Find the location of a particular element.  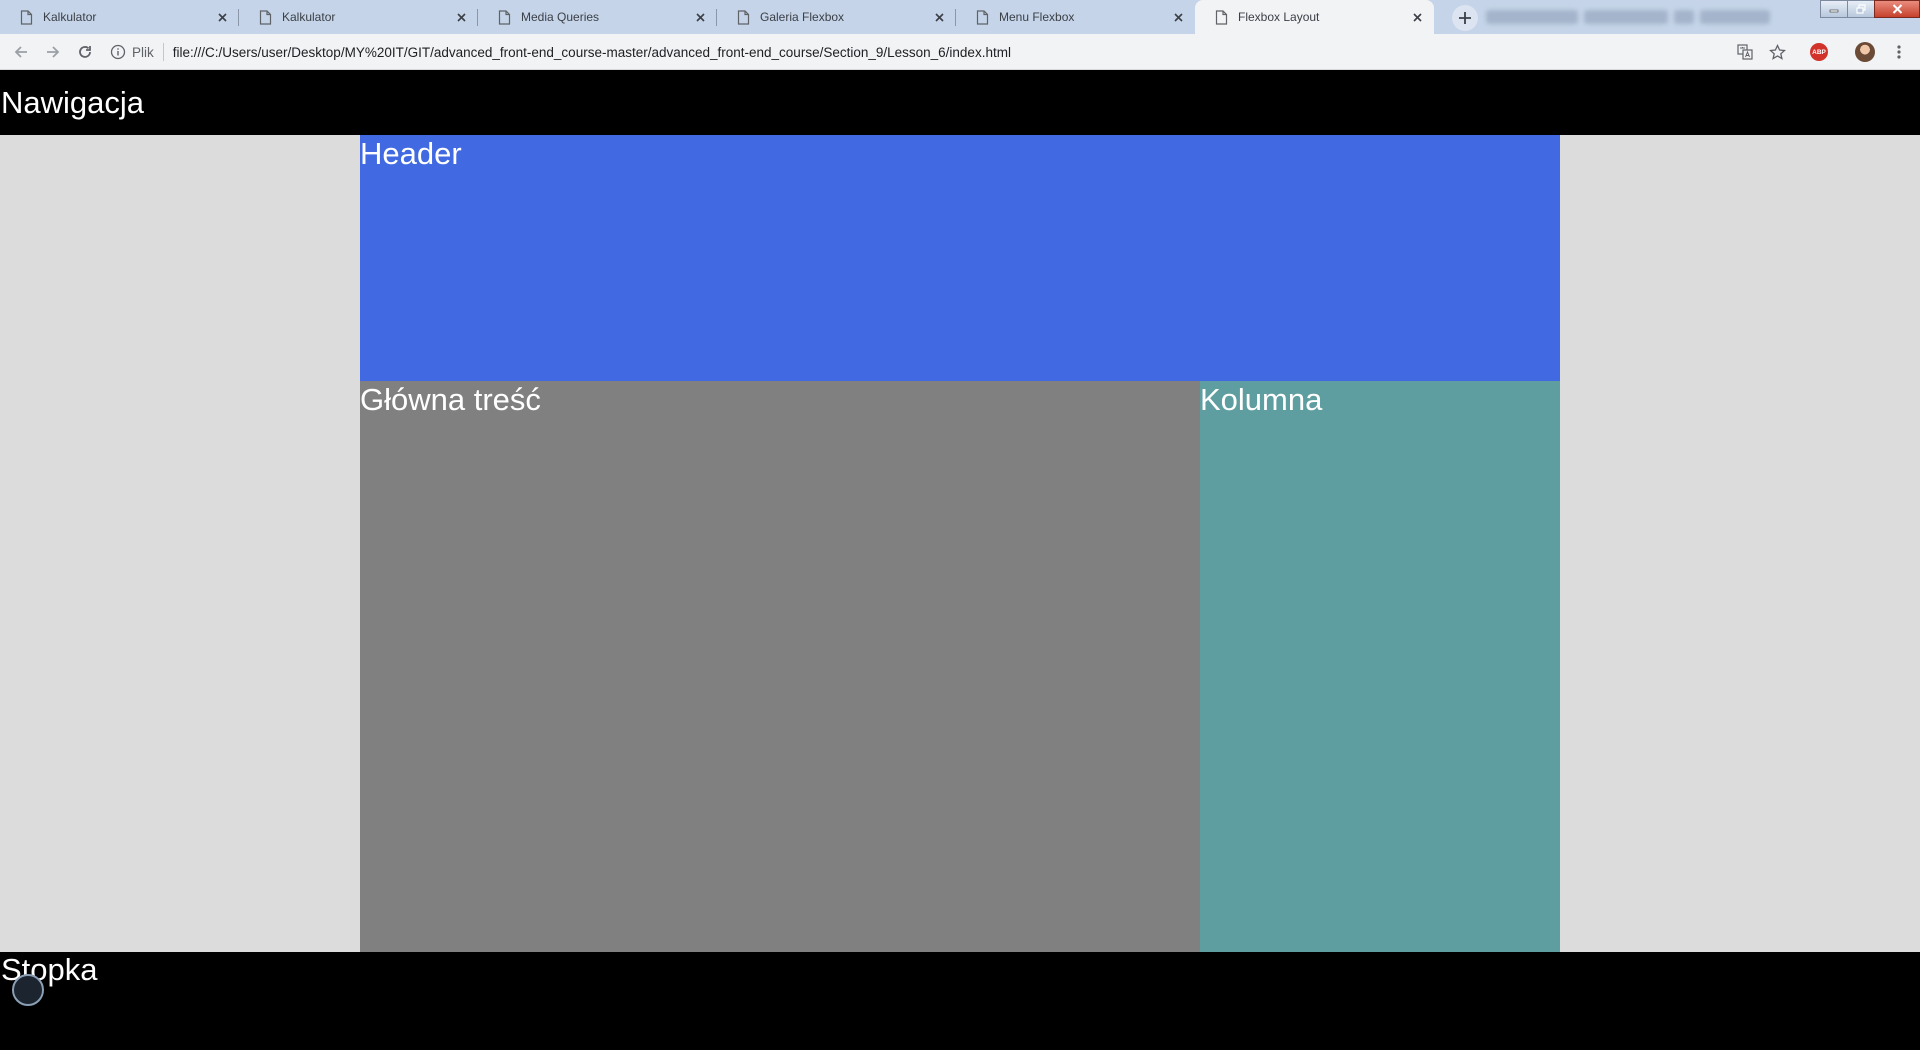

window-close-button is located at coordinates (1897, 9).